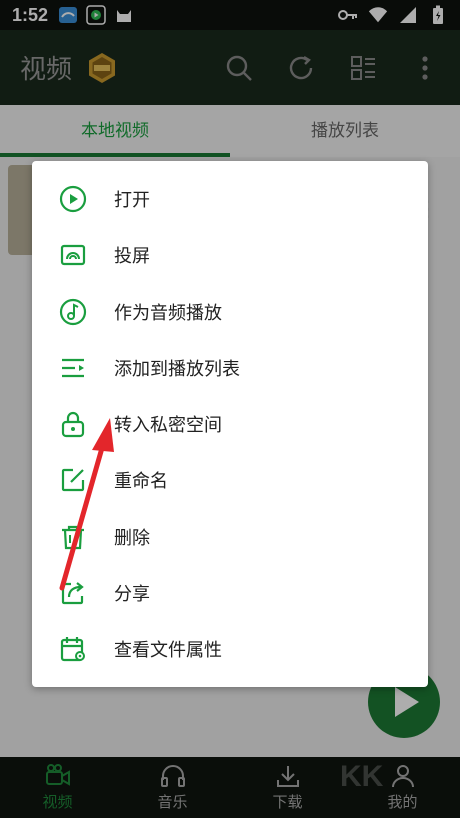  Describe the element at coordinates (73, 537) in the screenshot. I see `trash-icon` at that location.